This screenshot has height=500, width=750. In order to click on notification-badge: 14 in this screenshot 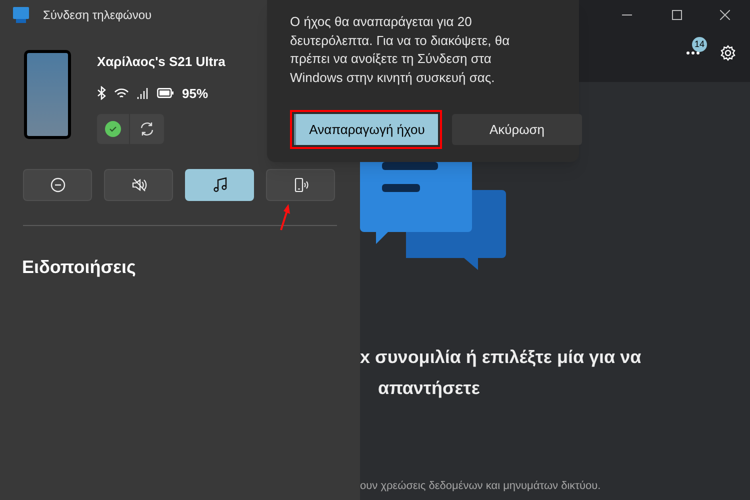, I will do `click(699, 44)`.